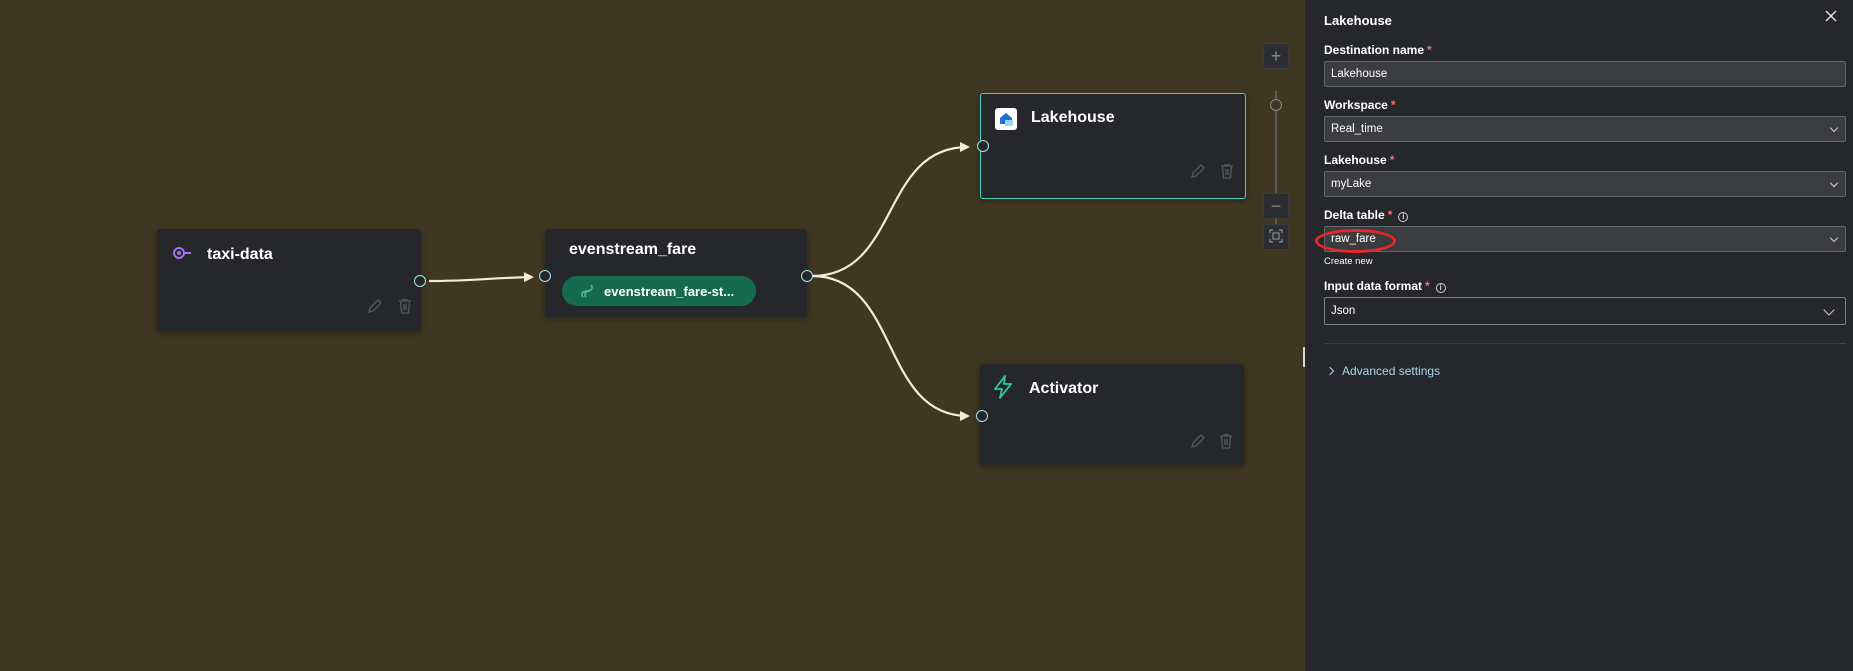 This screenshot has width=1853, height=671. Describe the element at coordinates (481, 277) in the screenshot. I see `edge-source-to-stream` at that location.